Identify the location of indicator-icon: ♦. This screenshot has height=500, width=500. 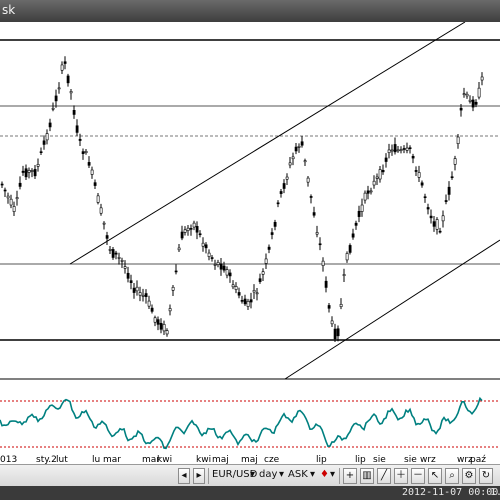
(324, 474).